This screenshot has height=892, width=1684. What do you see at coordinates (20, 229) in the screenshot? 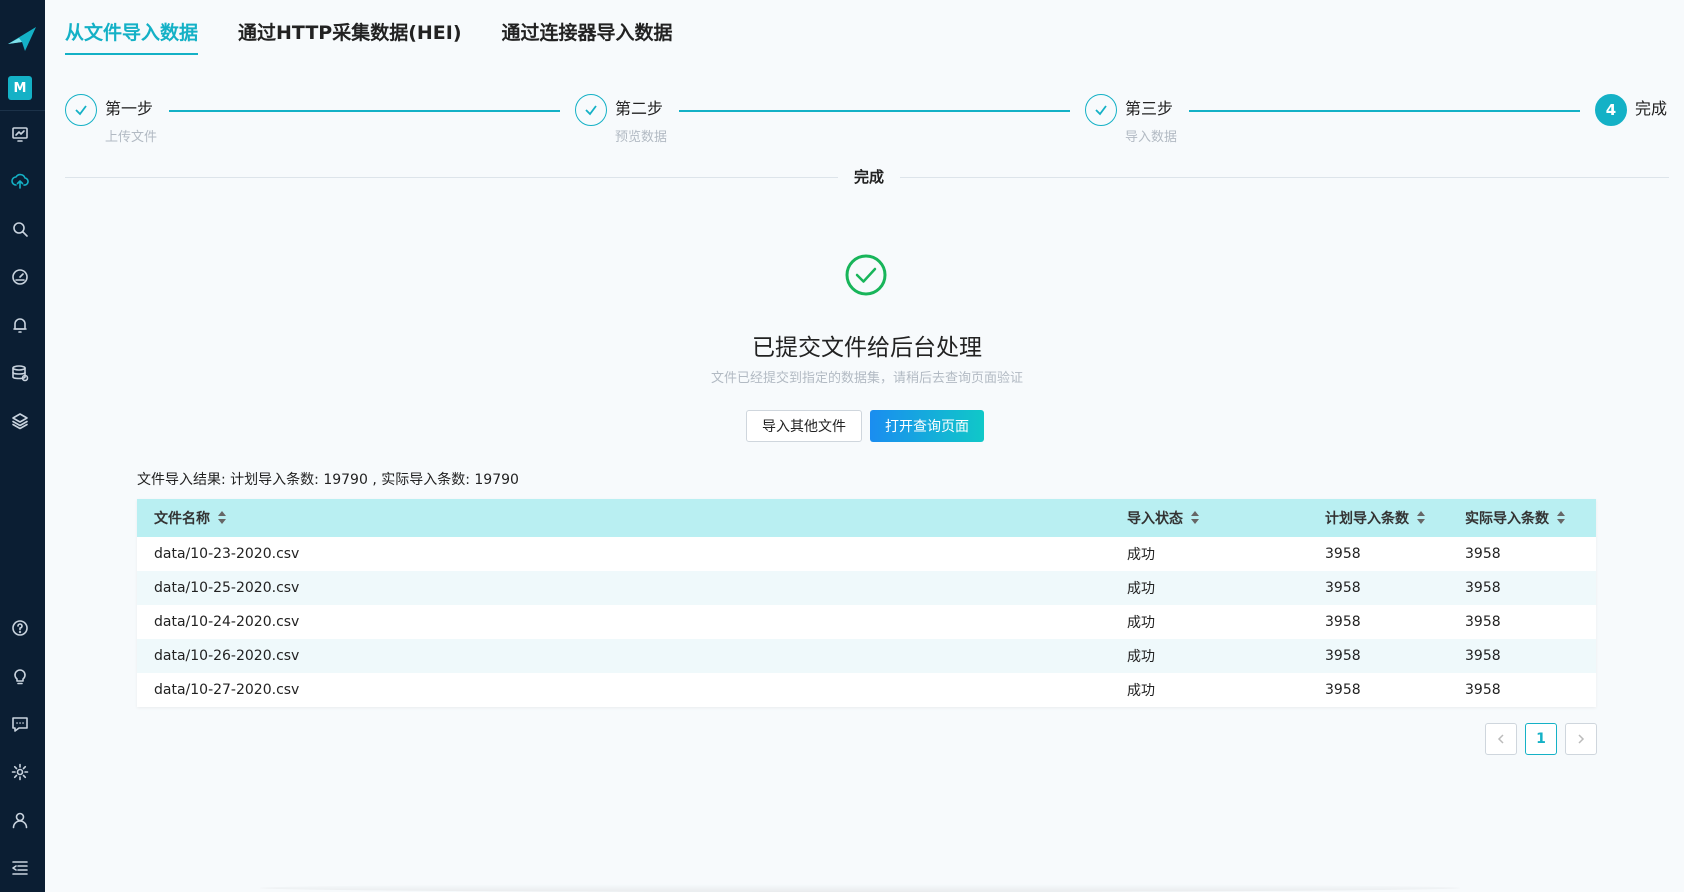
I see `search-icon` at bounding box center [20, 229].